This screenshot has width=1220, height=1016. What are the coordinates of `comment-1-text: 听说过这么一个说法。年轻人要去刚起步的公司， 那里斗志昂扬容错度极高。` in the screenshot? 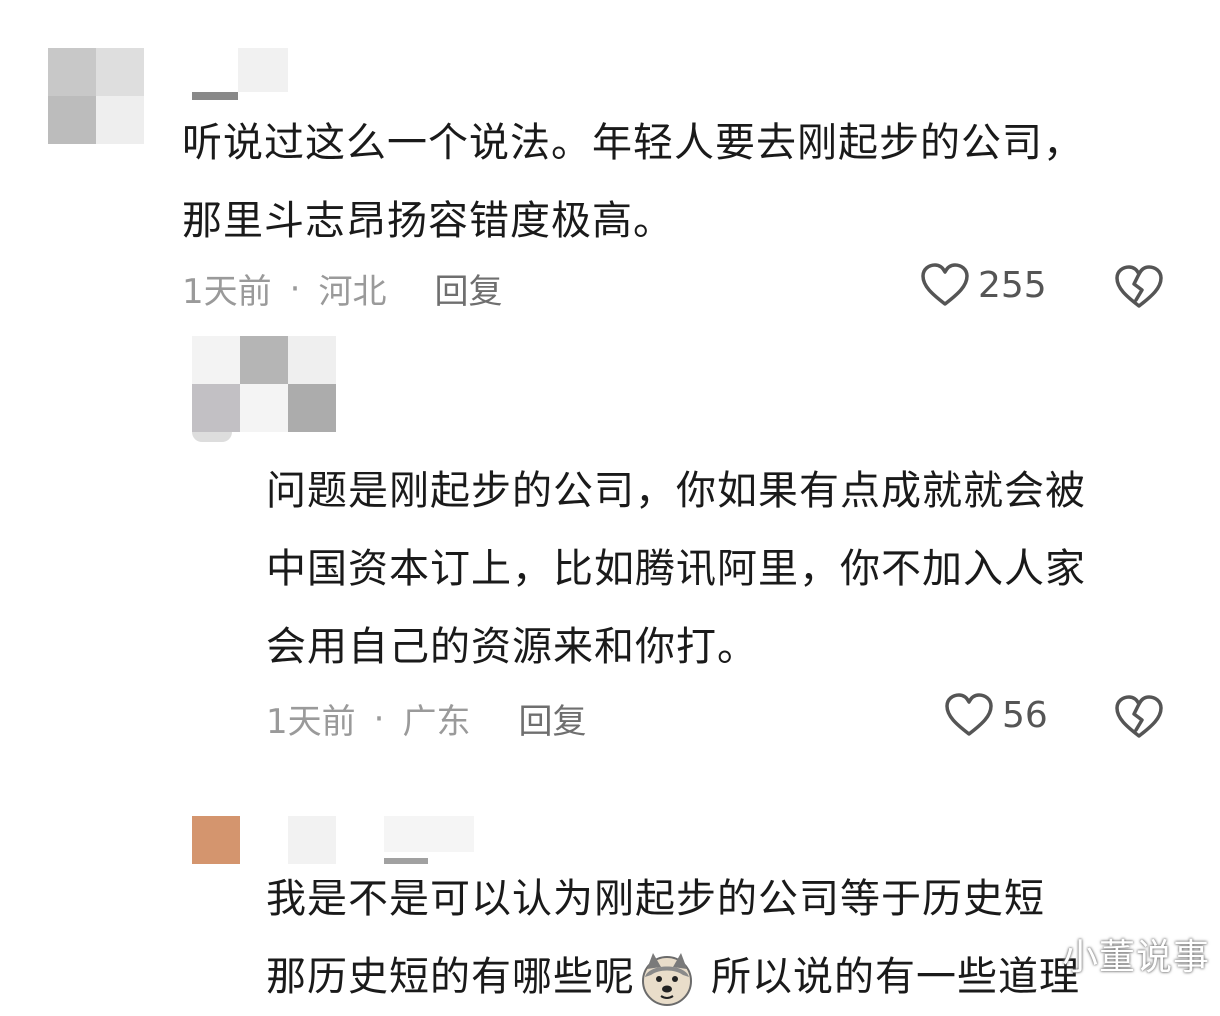 It's located at (633, 182).